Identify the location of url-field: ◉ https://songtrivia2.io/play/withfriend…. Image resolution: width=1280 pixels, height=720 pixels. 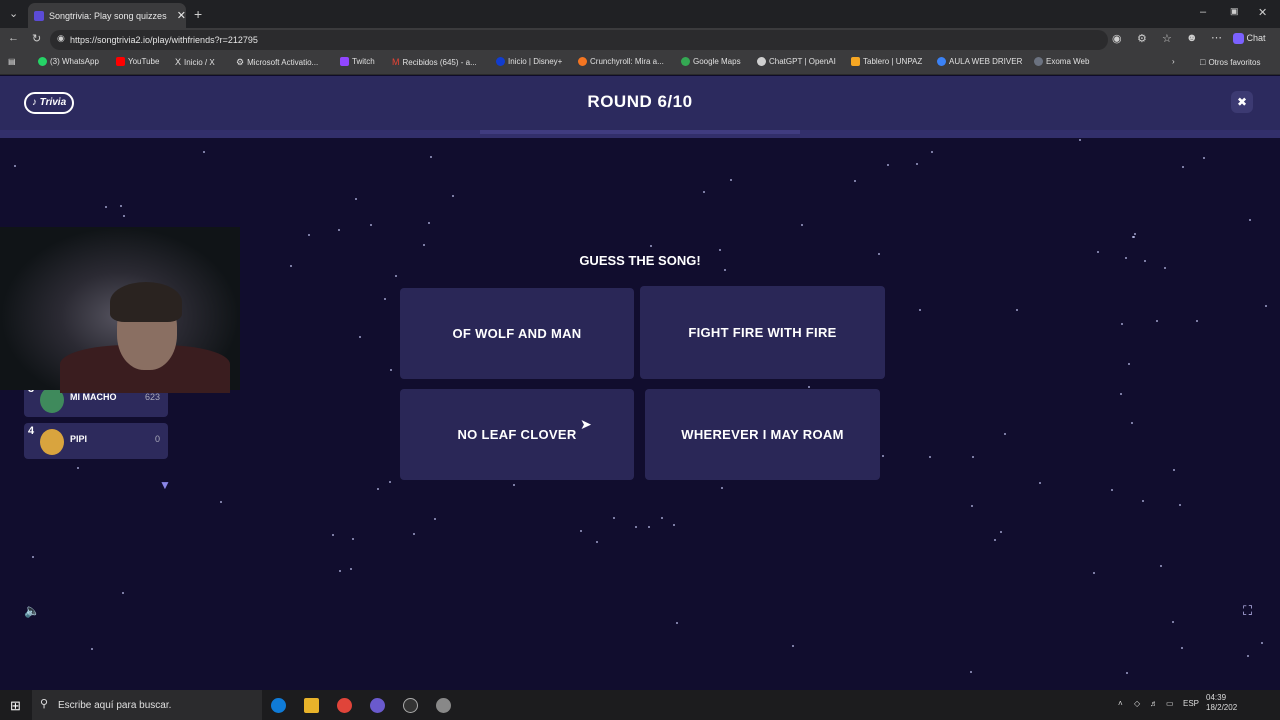
(579, 40).